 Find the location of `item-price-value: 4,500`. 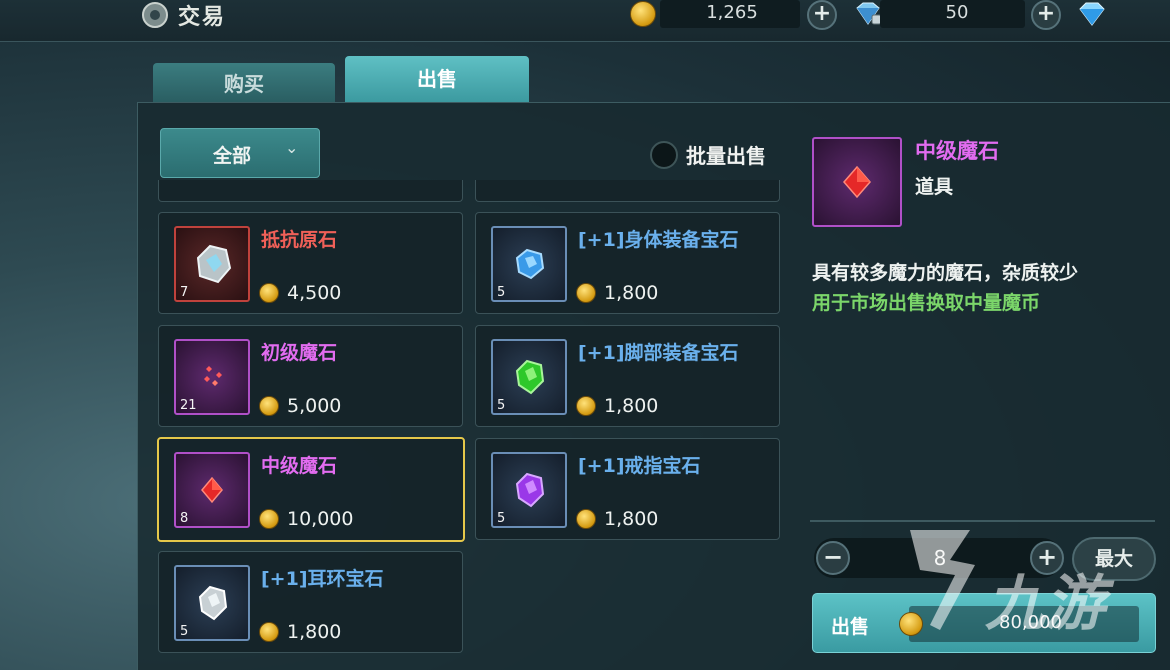

item-price-value: 4,500 is located at coordinates (314, 293).